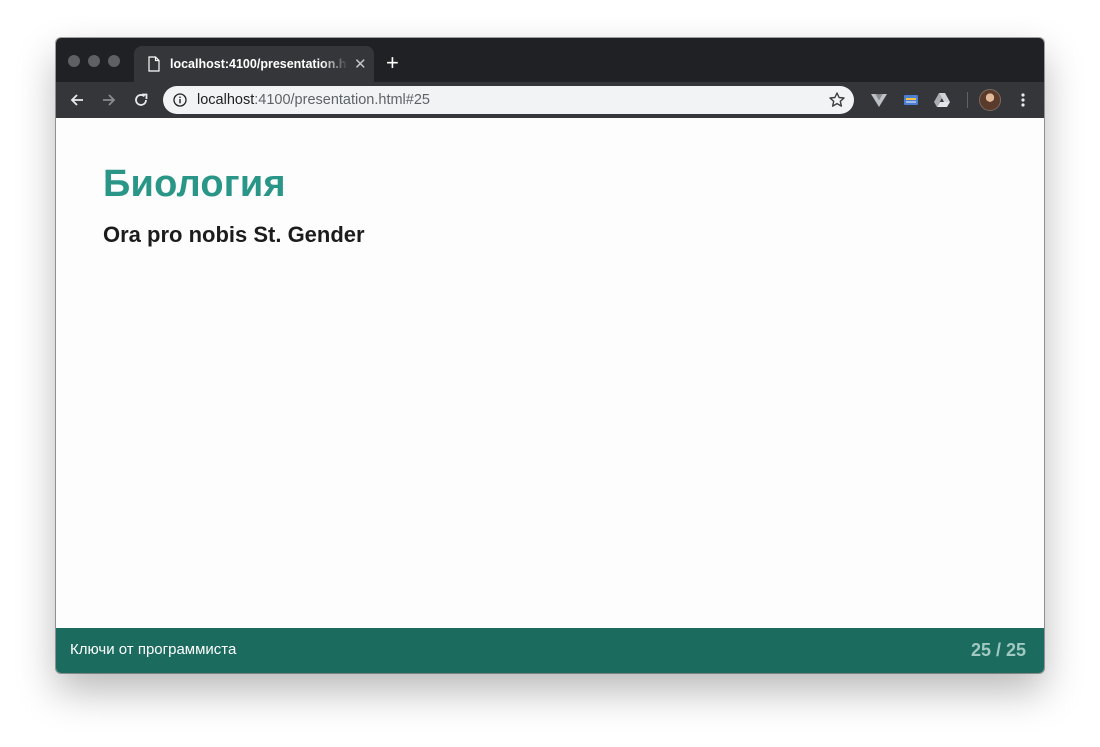 The image size is (1100, 747). I want to click on forward-arrow-icon, so click(109, 100).